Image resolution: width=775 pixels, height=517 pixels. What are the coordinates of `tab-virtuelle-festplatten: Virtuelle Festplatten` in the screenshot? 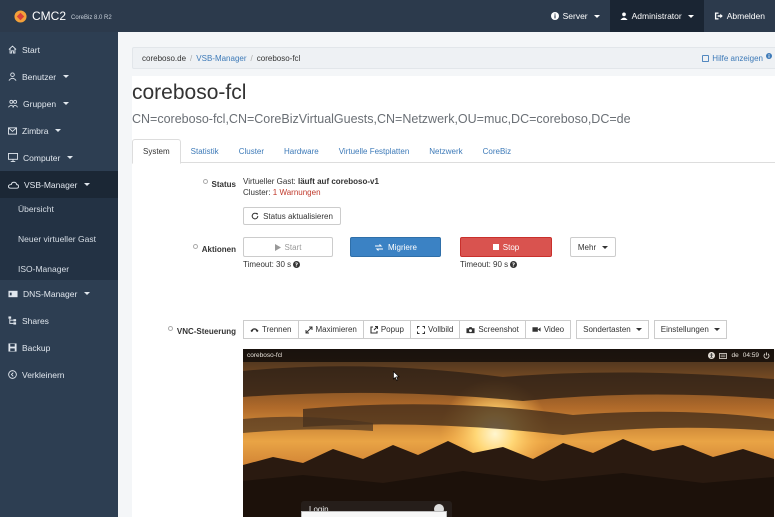 It's located at (374, 151).